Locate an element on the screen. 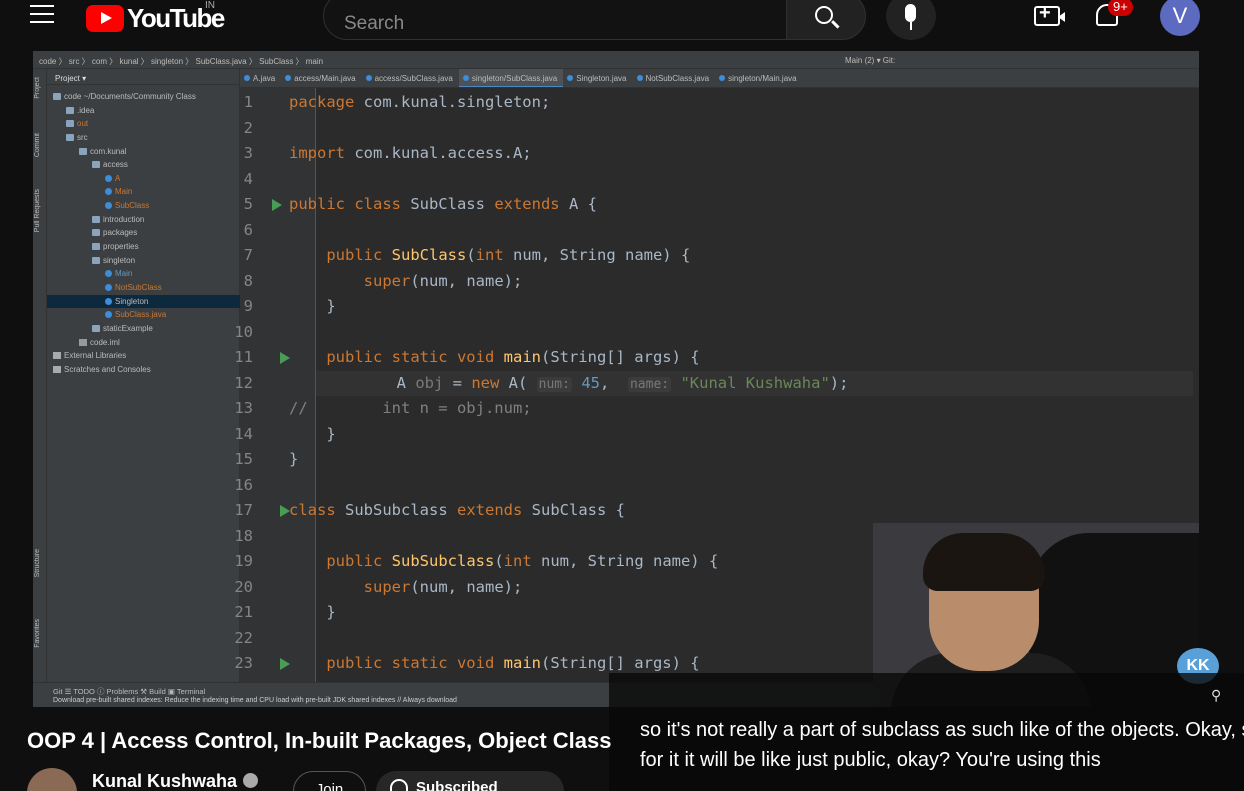  bell-icon is located at coordinates (399, 785).